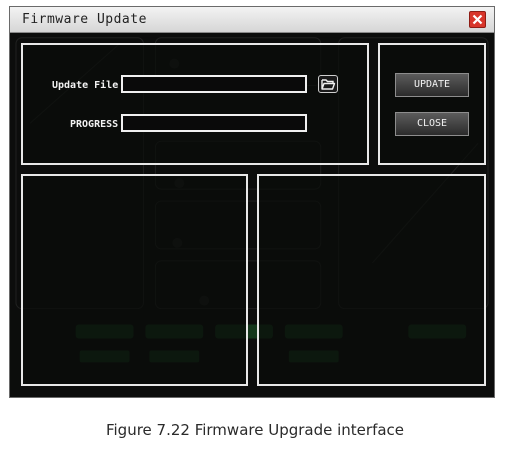  What do you see at coordinates (214, 84) in the screenshot?
I see `update-file-field` at bounding box center [214, 84].